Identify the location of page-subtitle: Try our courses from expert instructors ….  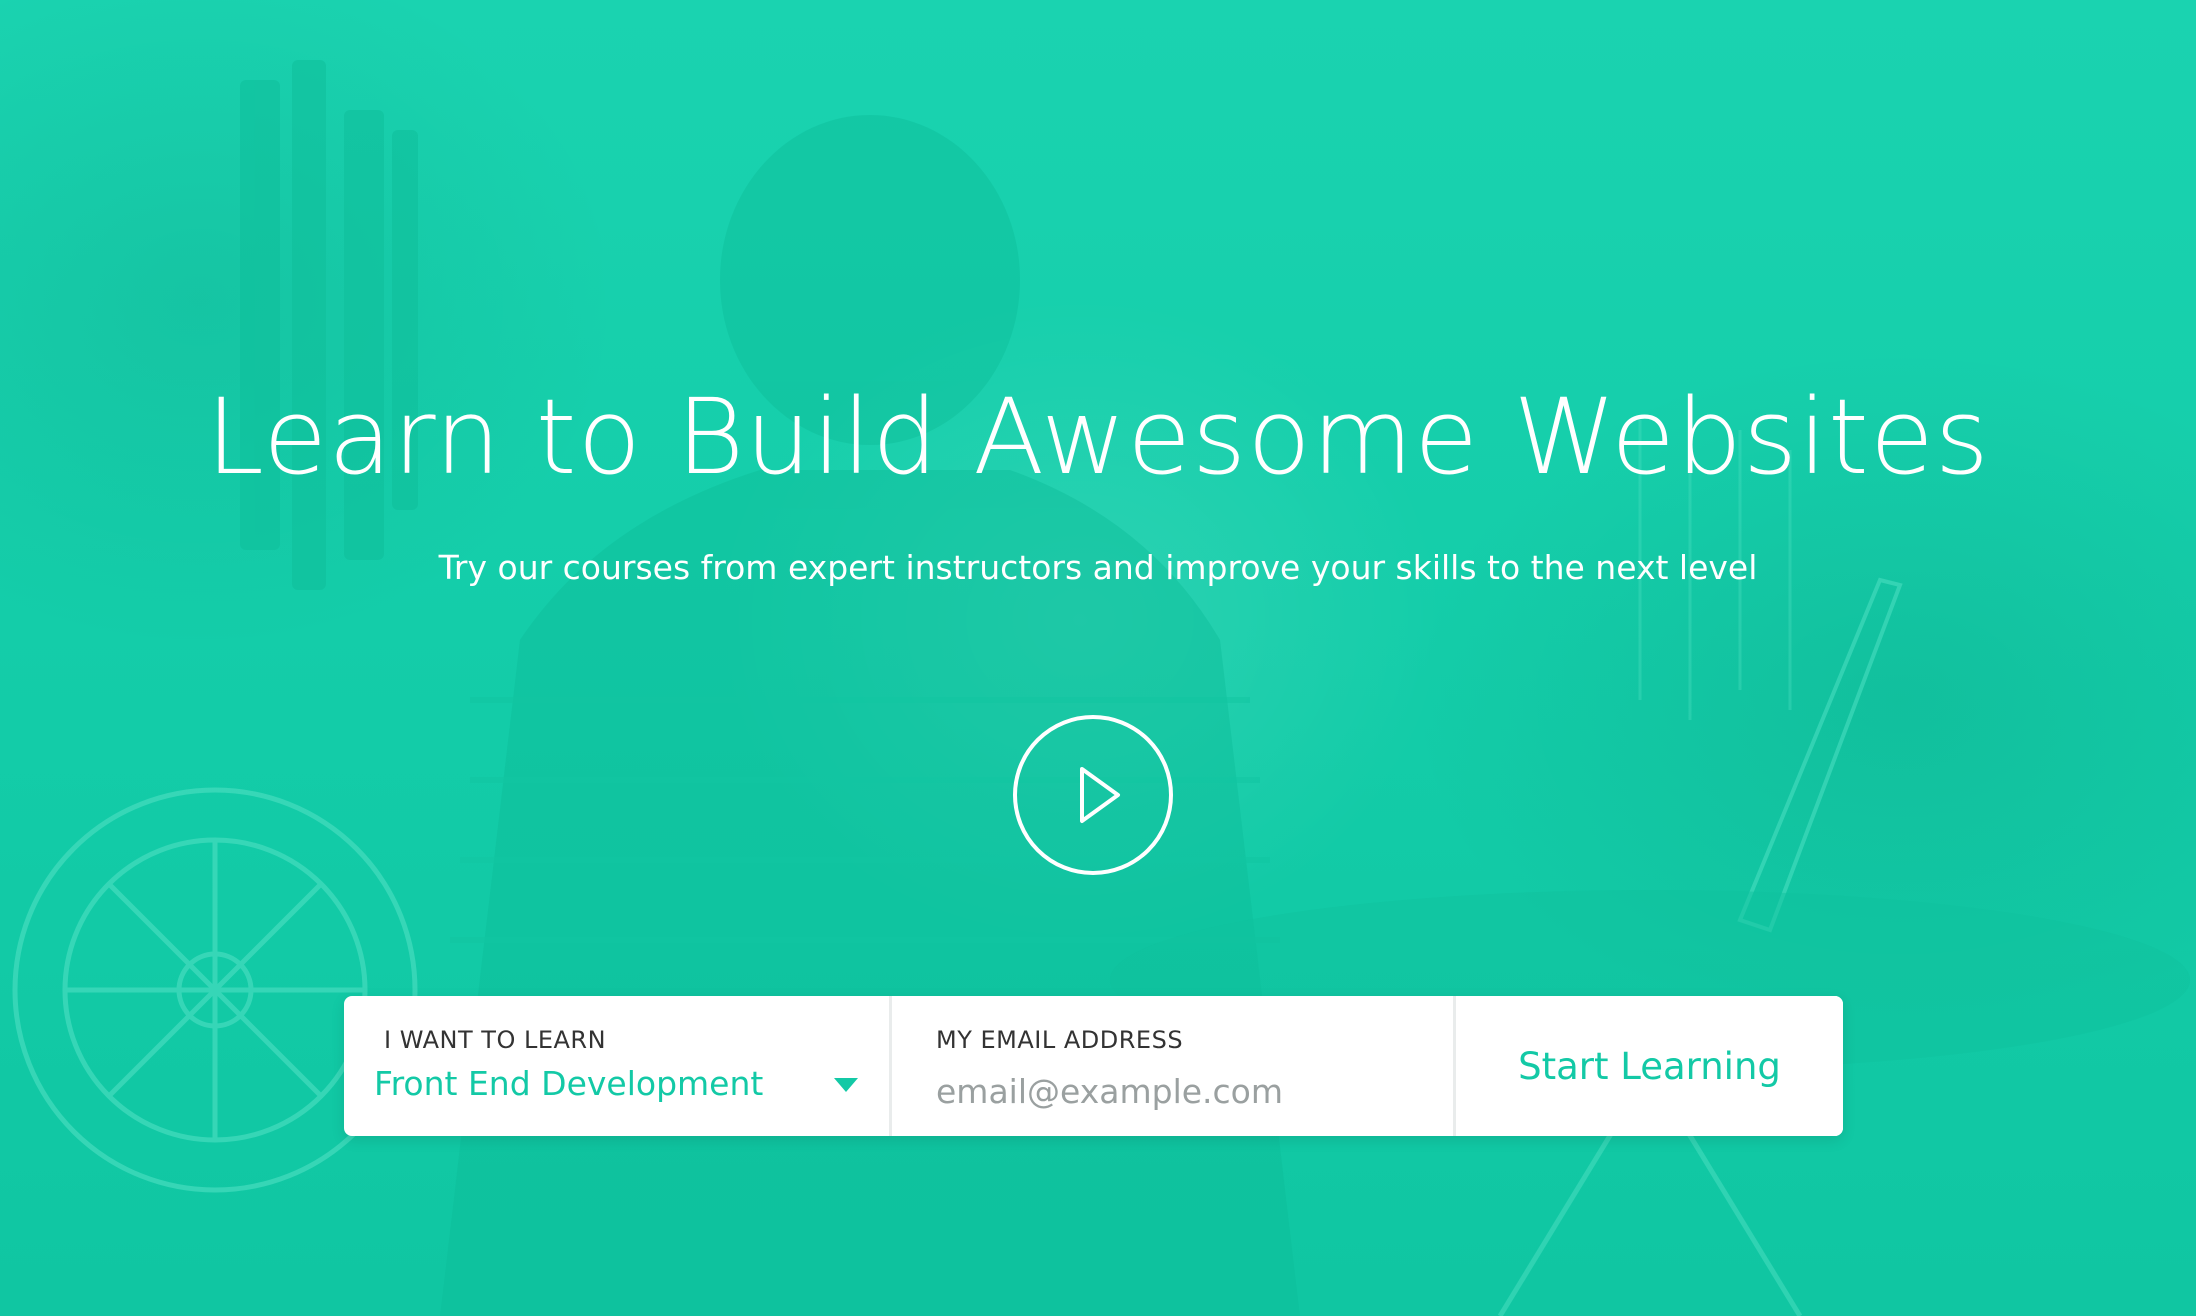
(1098, 567).